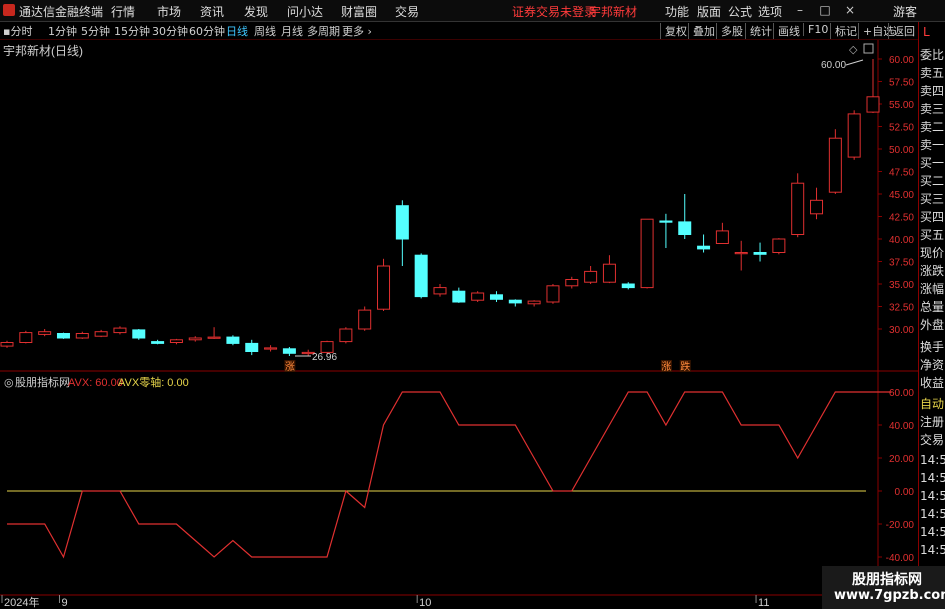 The height and width of the screenshot is (609, 945). I want to click on period-more: 更多 ›, so click(357, 31).